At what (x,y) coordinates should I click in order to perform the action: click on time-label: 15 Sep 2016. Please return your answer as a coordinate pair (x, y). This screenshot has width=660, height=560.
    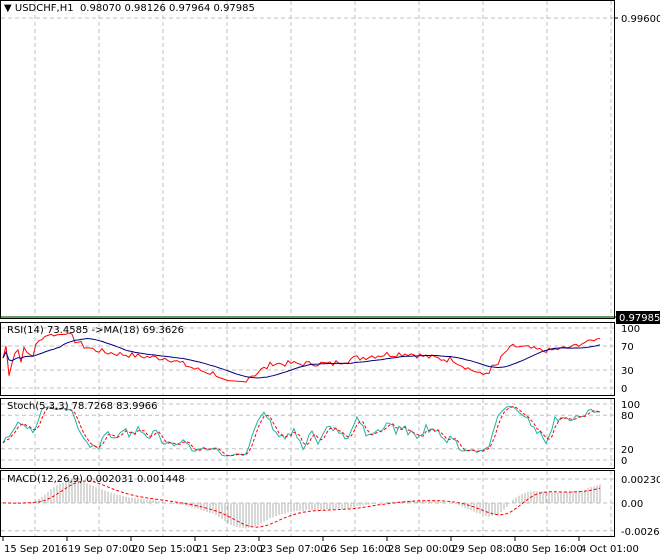
    Looking at the image, I should click on (35, 549).